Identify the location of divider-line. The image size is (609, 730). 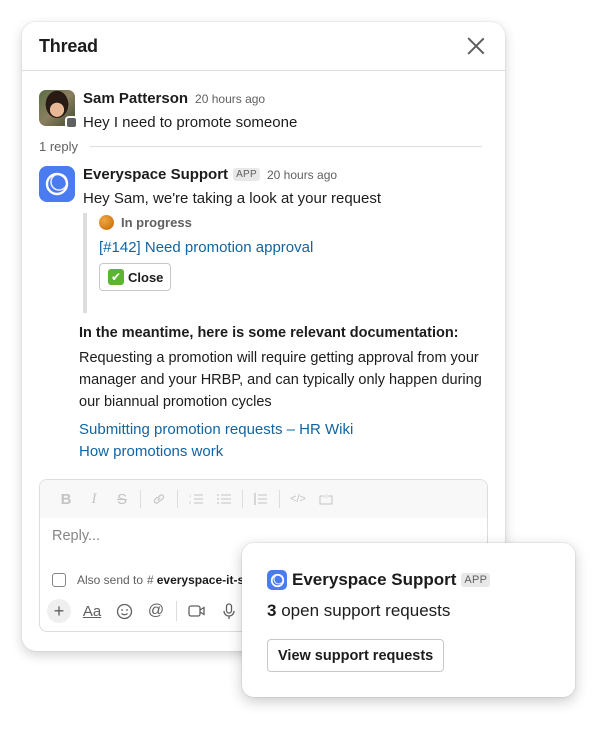
(286, 146).